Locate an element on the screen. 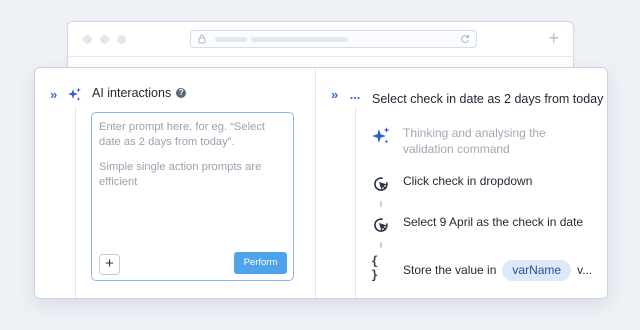 This screenshot has height=330, width=640. help-icon: ? is located at coordinates (181, 93).